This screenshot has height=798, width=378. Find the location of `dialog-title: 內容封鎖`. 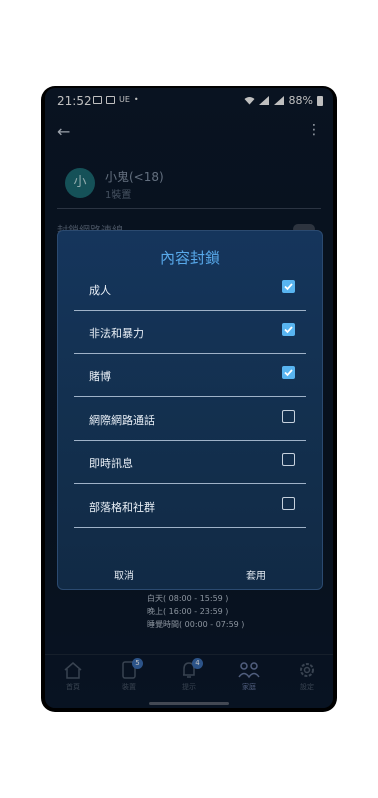

dialog-title: 內容封鎖 is located at coordinates (189, 258).